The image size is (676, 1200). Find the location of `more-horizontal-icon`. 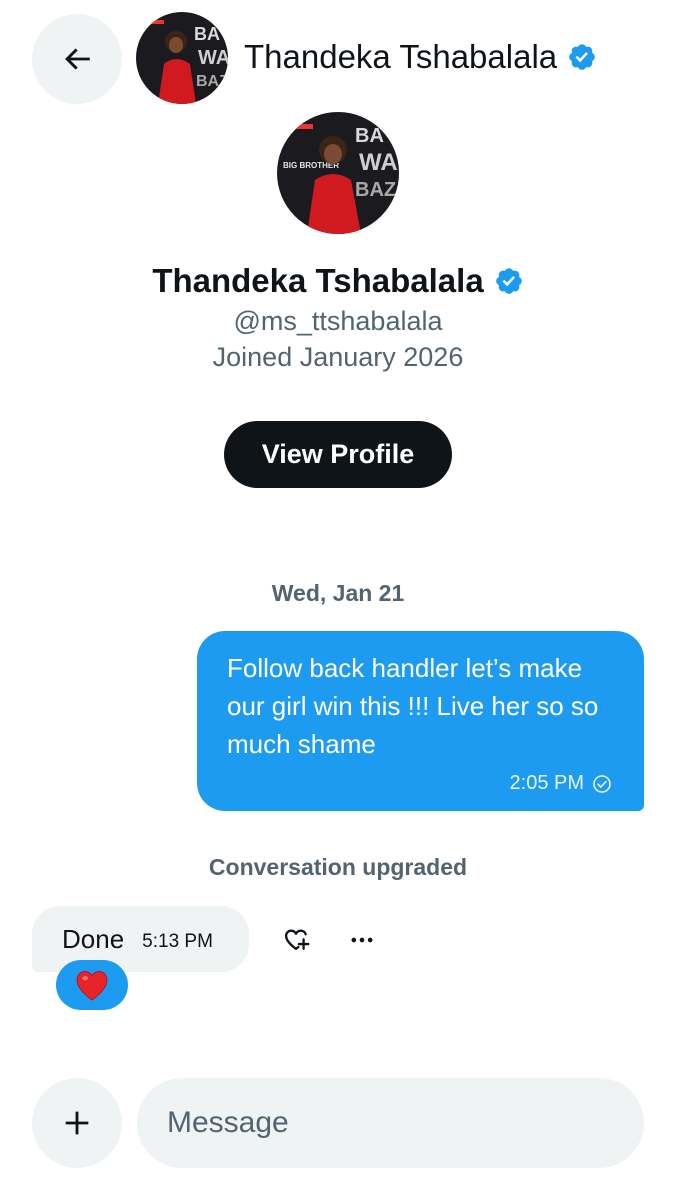

more-horizontal-icon is located at coordinates (362, 940).